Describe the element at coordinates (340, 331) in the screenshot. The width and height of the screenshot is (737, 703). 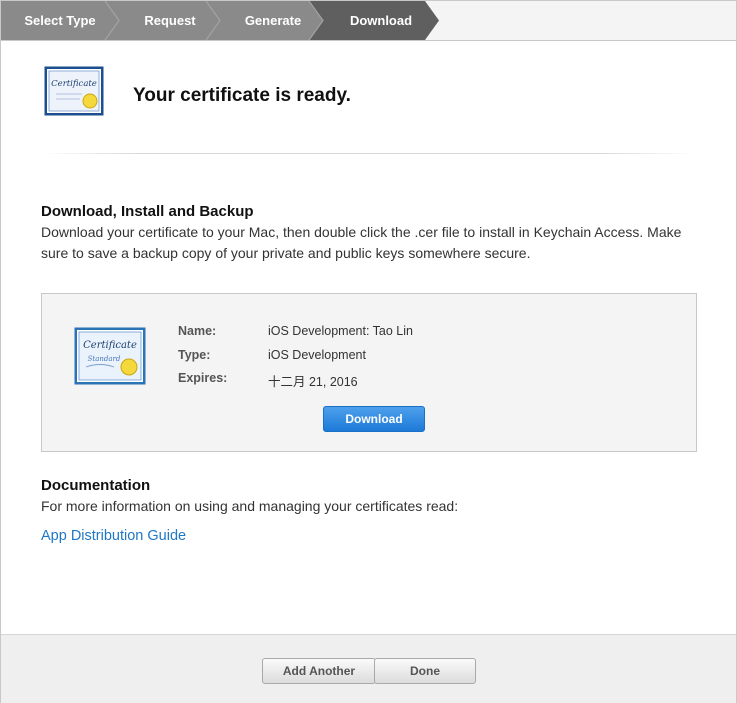
I see `cert-name-value: iOS Development: Tao Lin` at that location.